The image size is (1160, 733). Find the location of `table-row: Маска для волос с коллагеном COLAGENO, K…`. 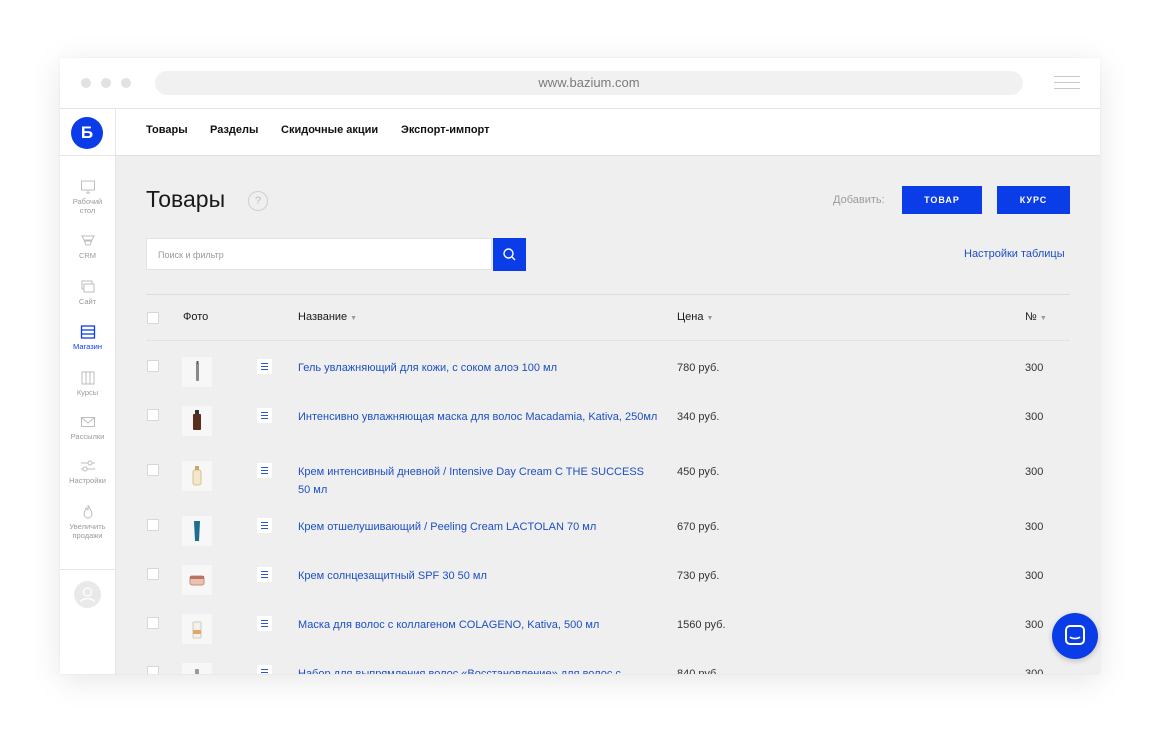

table-row: Маска для волос с коллагеном COLAGENO, K… is located at coordinates (608, 639).